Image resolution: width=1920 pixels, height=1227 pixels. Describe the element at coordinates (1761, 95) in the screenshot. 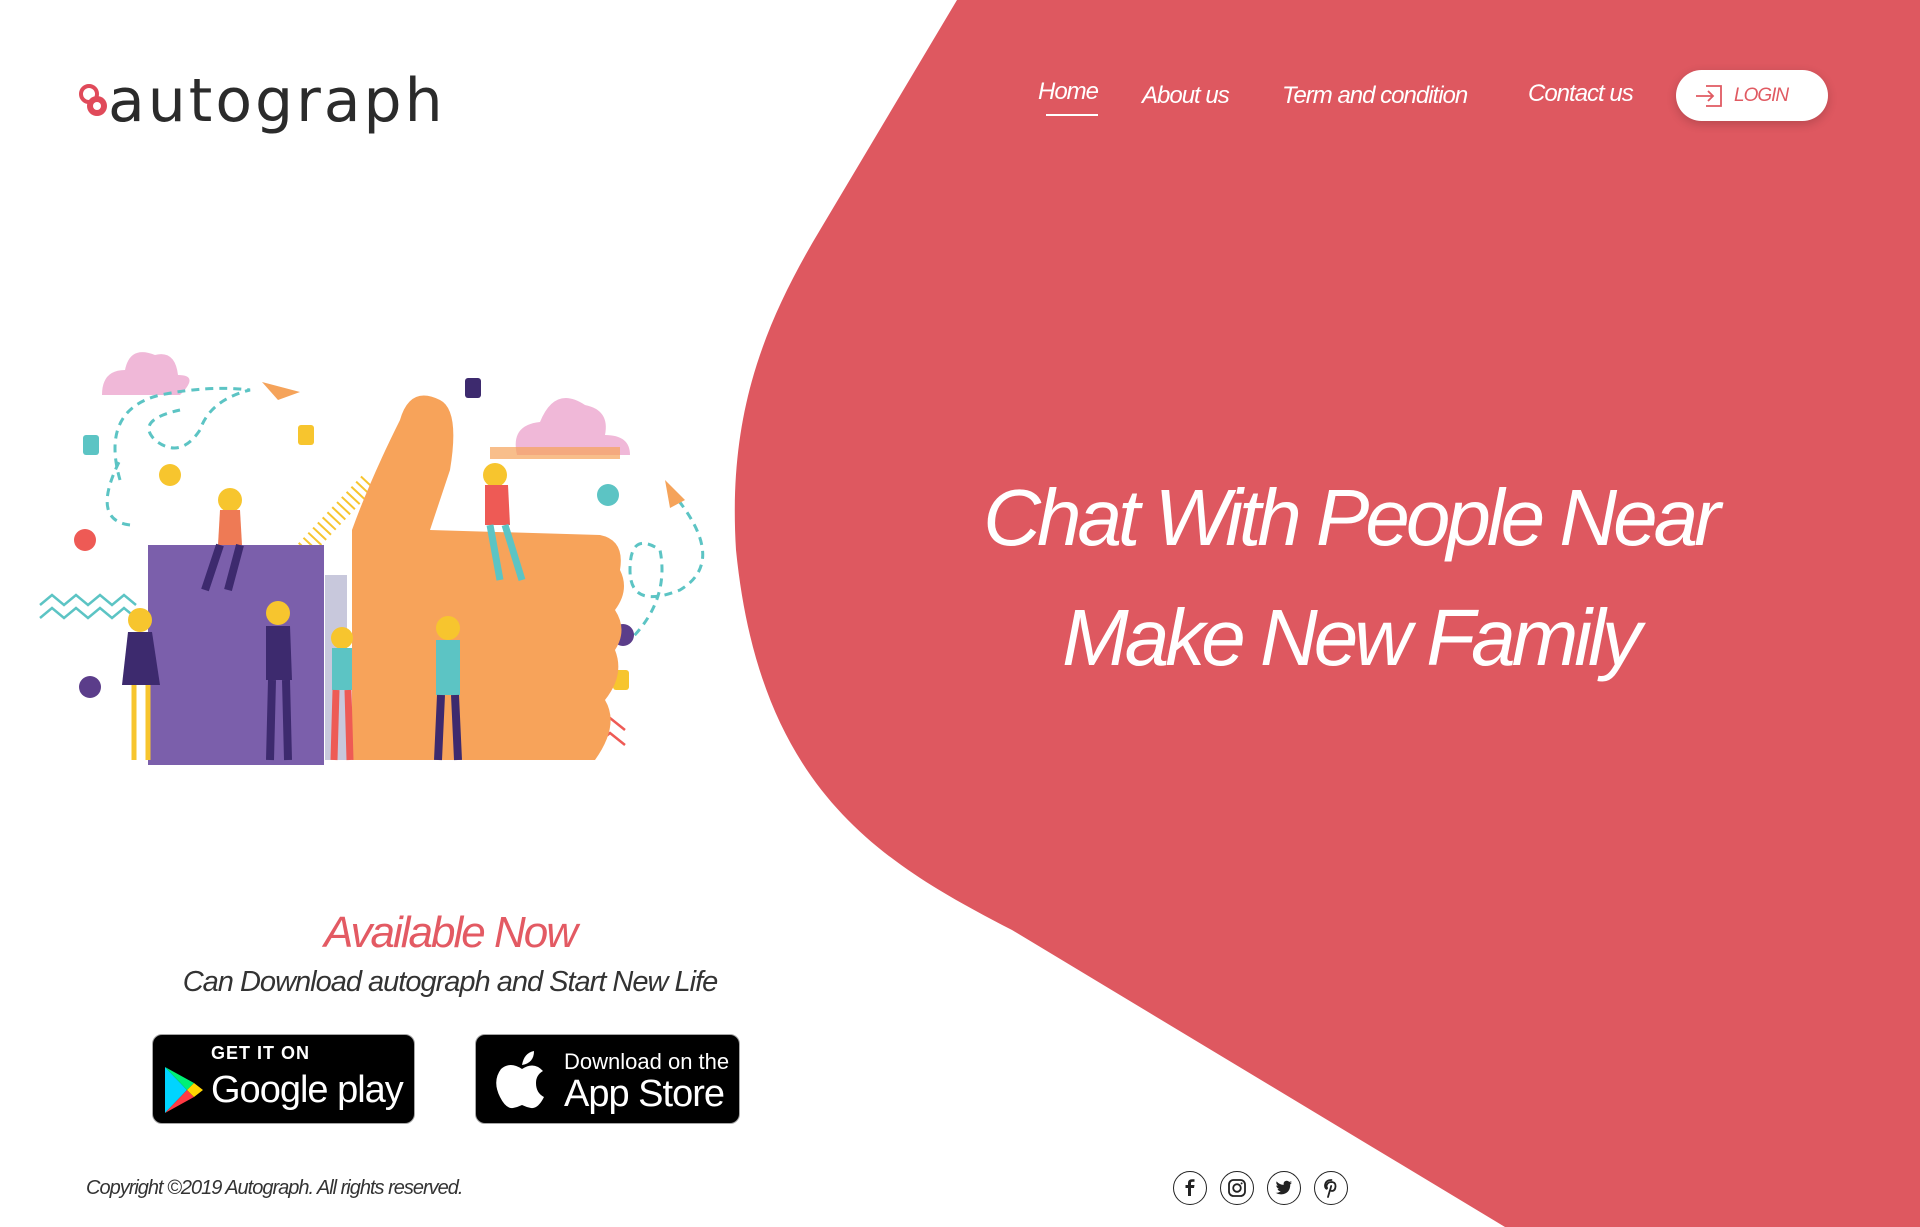

I see `login-label: LOGIN` at that location.